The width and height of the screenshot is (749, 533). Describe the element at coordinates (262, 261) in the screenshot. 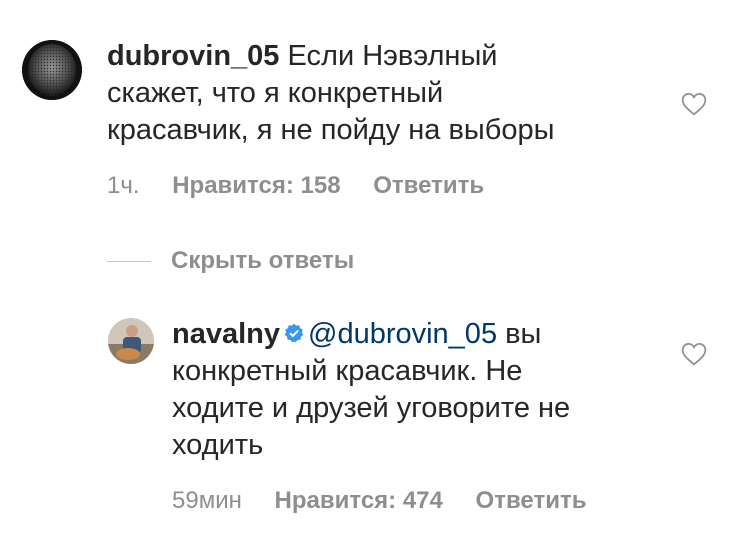

I see `hide-replies-label: Скрыть ответы` at that location.